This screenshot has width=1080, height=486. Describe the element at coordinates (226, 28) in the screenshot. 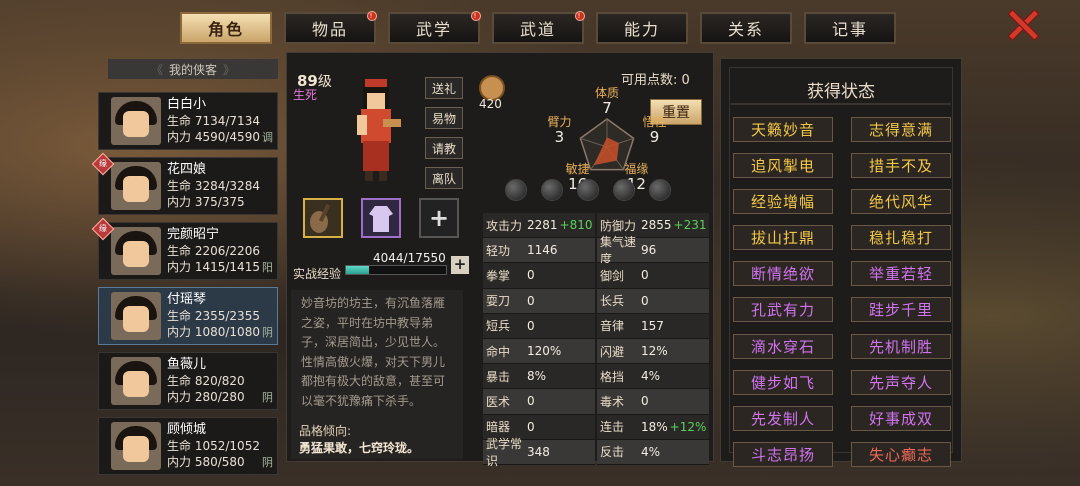

I see `tab-character: 角色` at that location.